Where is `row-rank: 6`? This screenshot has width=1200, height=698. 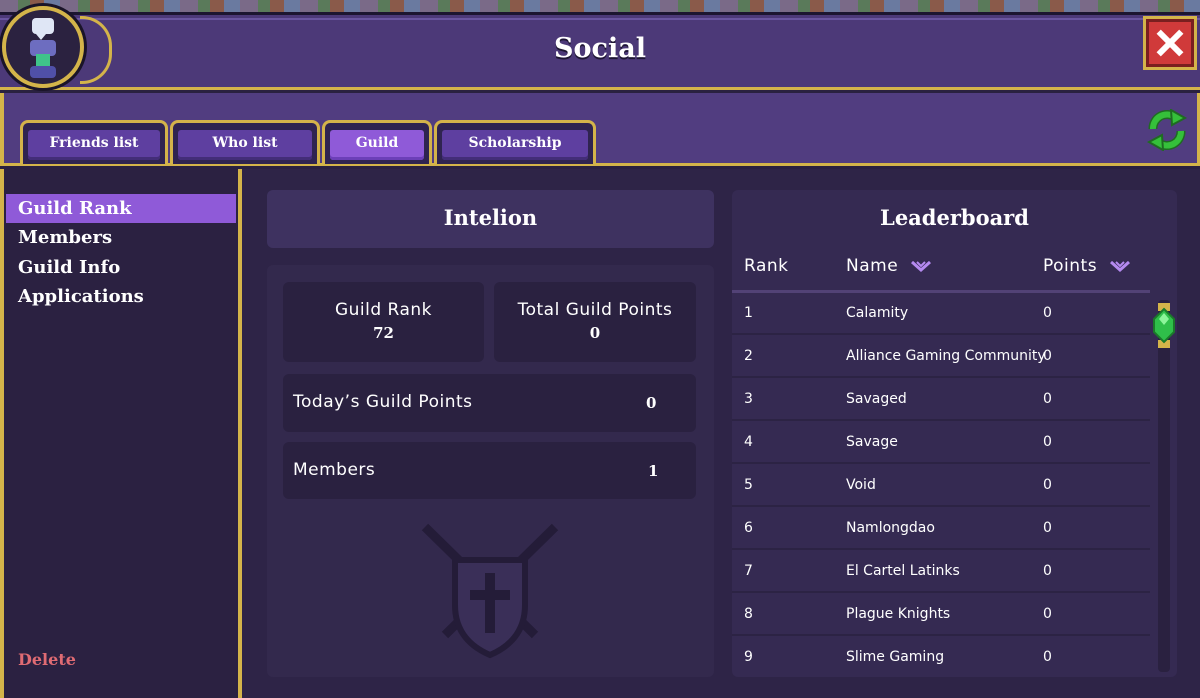 row-rank: 6 is located at coordinates (748, 528).